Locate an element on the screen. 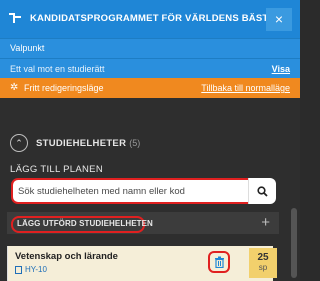 The image size is (320, 281). course-card: Vetenskap och lärande HY-10 is located at coordinates (140, 263).